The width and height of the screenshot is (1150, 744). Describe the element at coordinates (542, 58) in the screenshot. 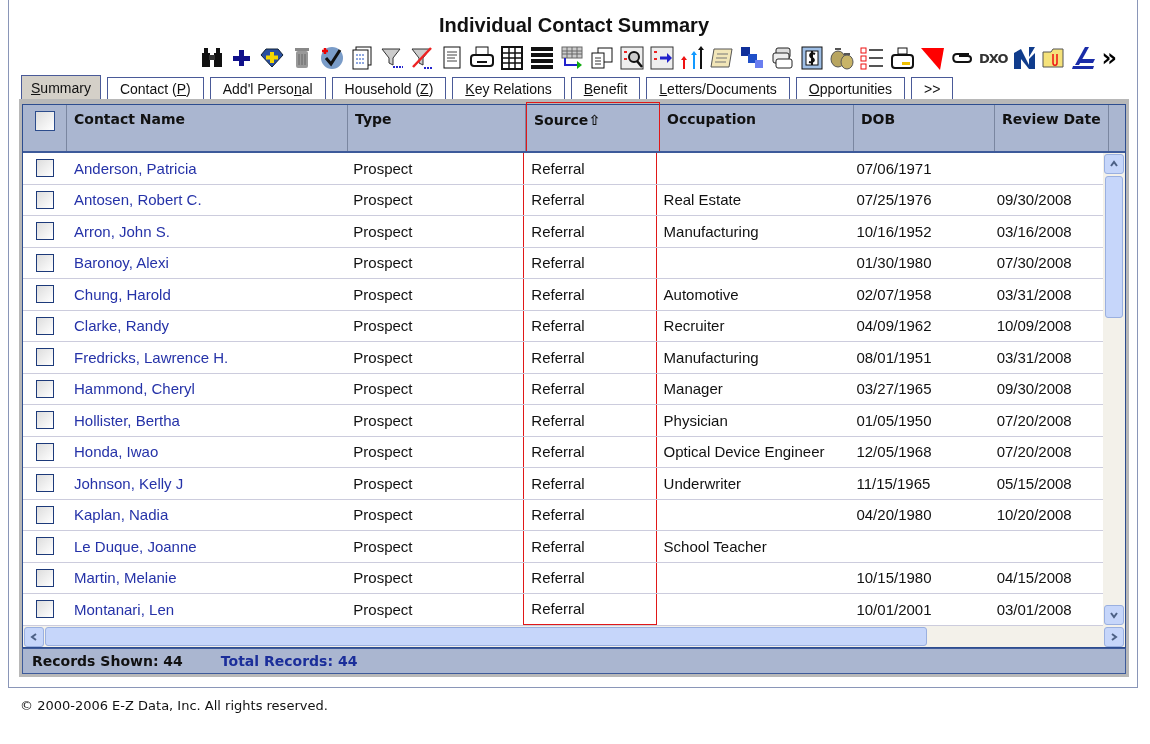

I see `lines-icon` at that location.